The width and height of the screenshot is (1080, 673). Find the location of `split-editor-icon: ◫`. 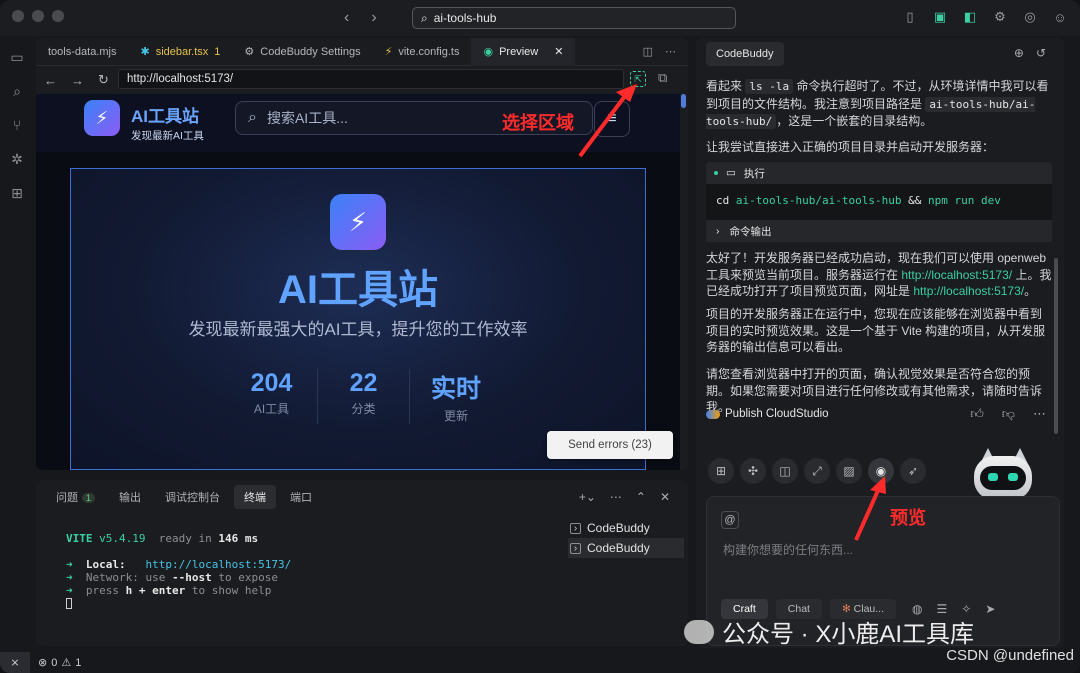

split-editor-icon: ◫ is located at coordinates (648, 51).